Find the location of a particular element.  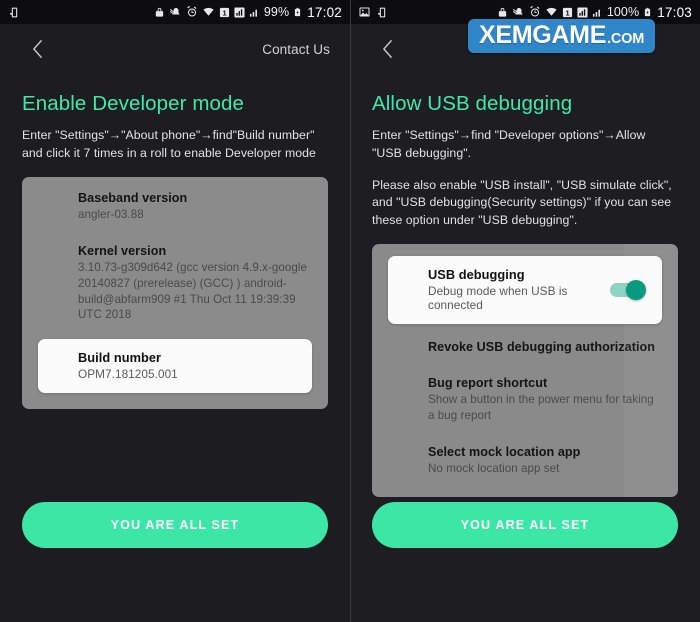

setting-row-baseband: Baseband version angler-03.88 is located at coordinates (175, 207).